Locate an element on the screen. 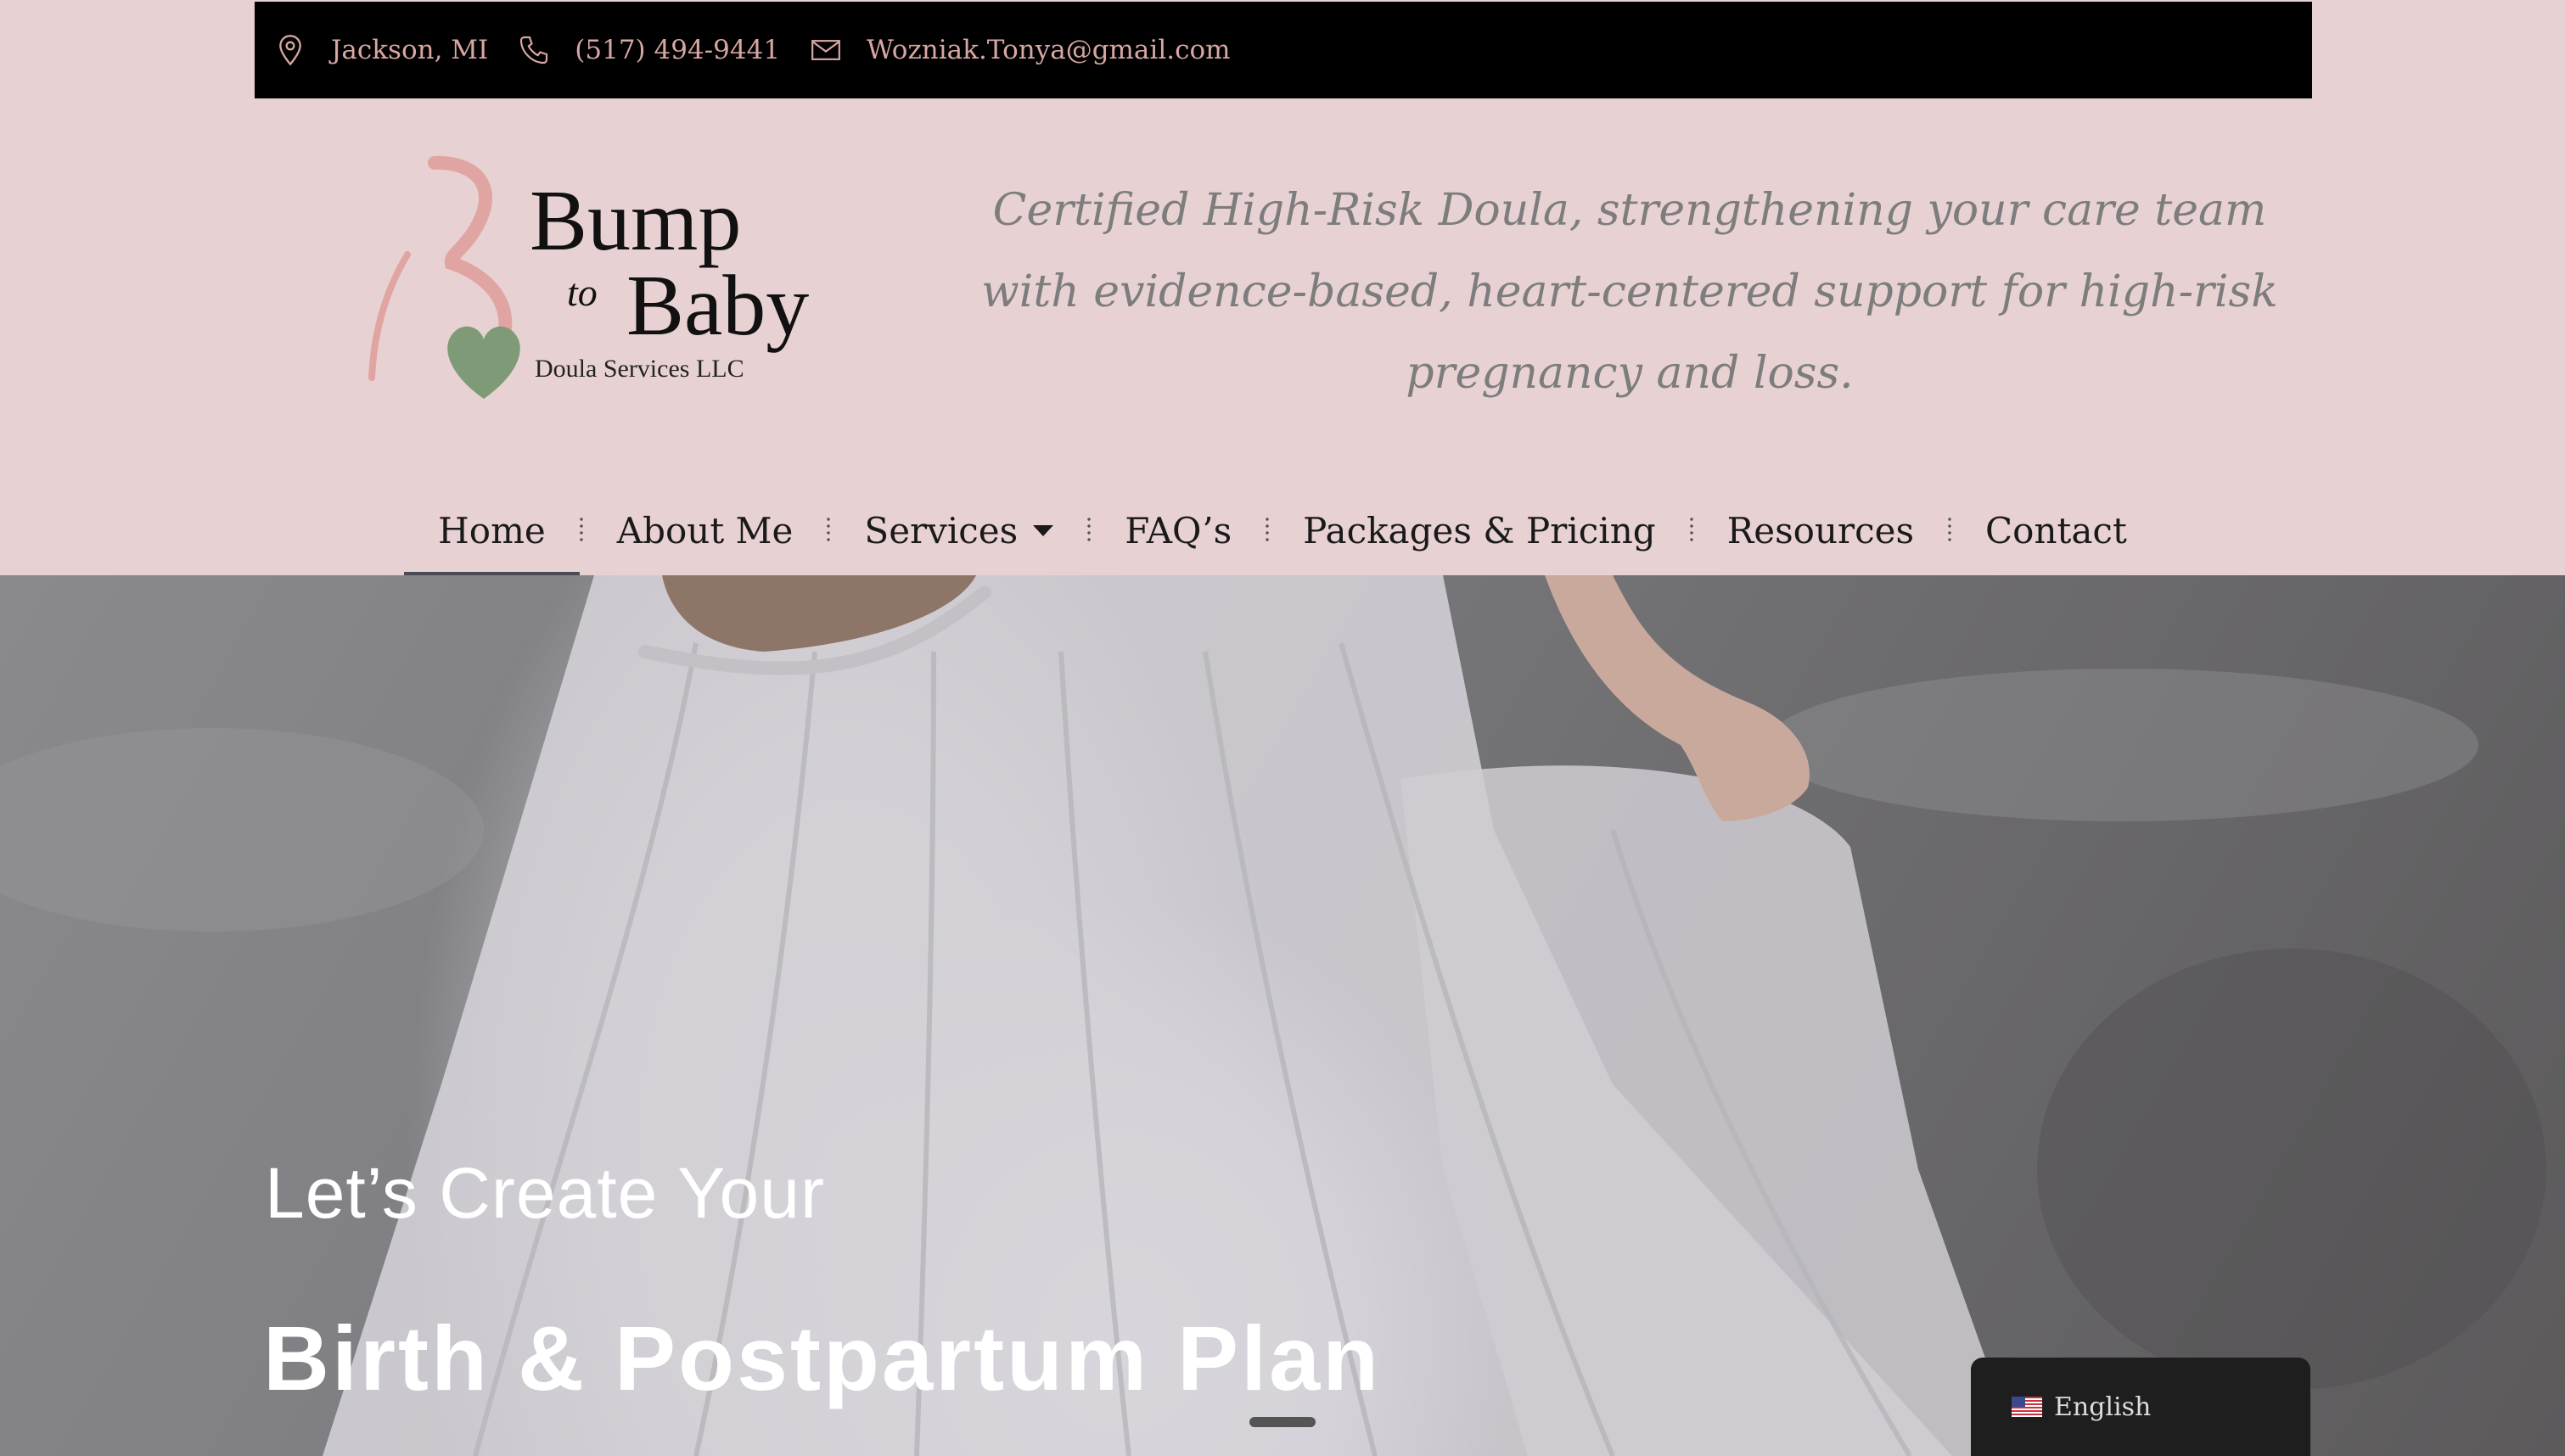 This screenshot has height=1456, width=2565. nav-packages-label: Packages & Pricing is located at coordinates (1479, 530).